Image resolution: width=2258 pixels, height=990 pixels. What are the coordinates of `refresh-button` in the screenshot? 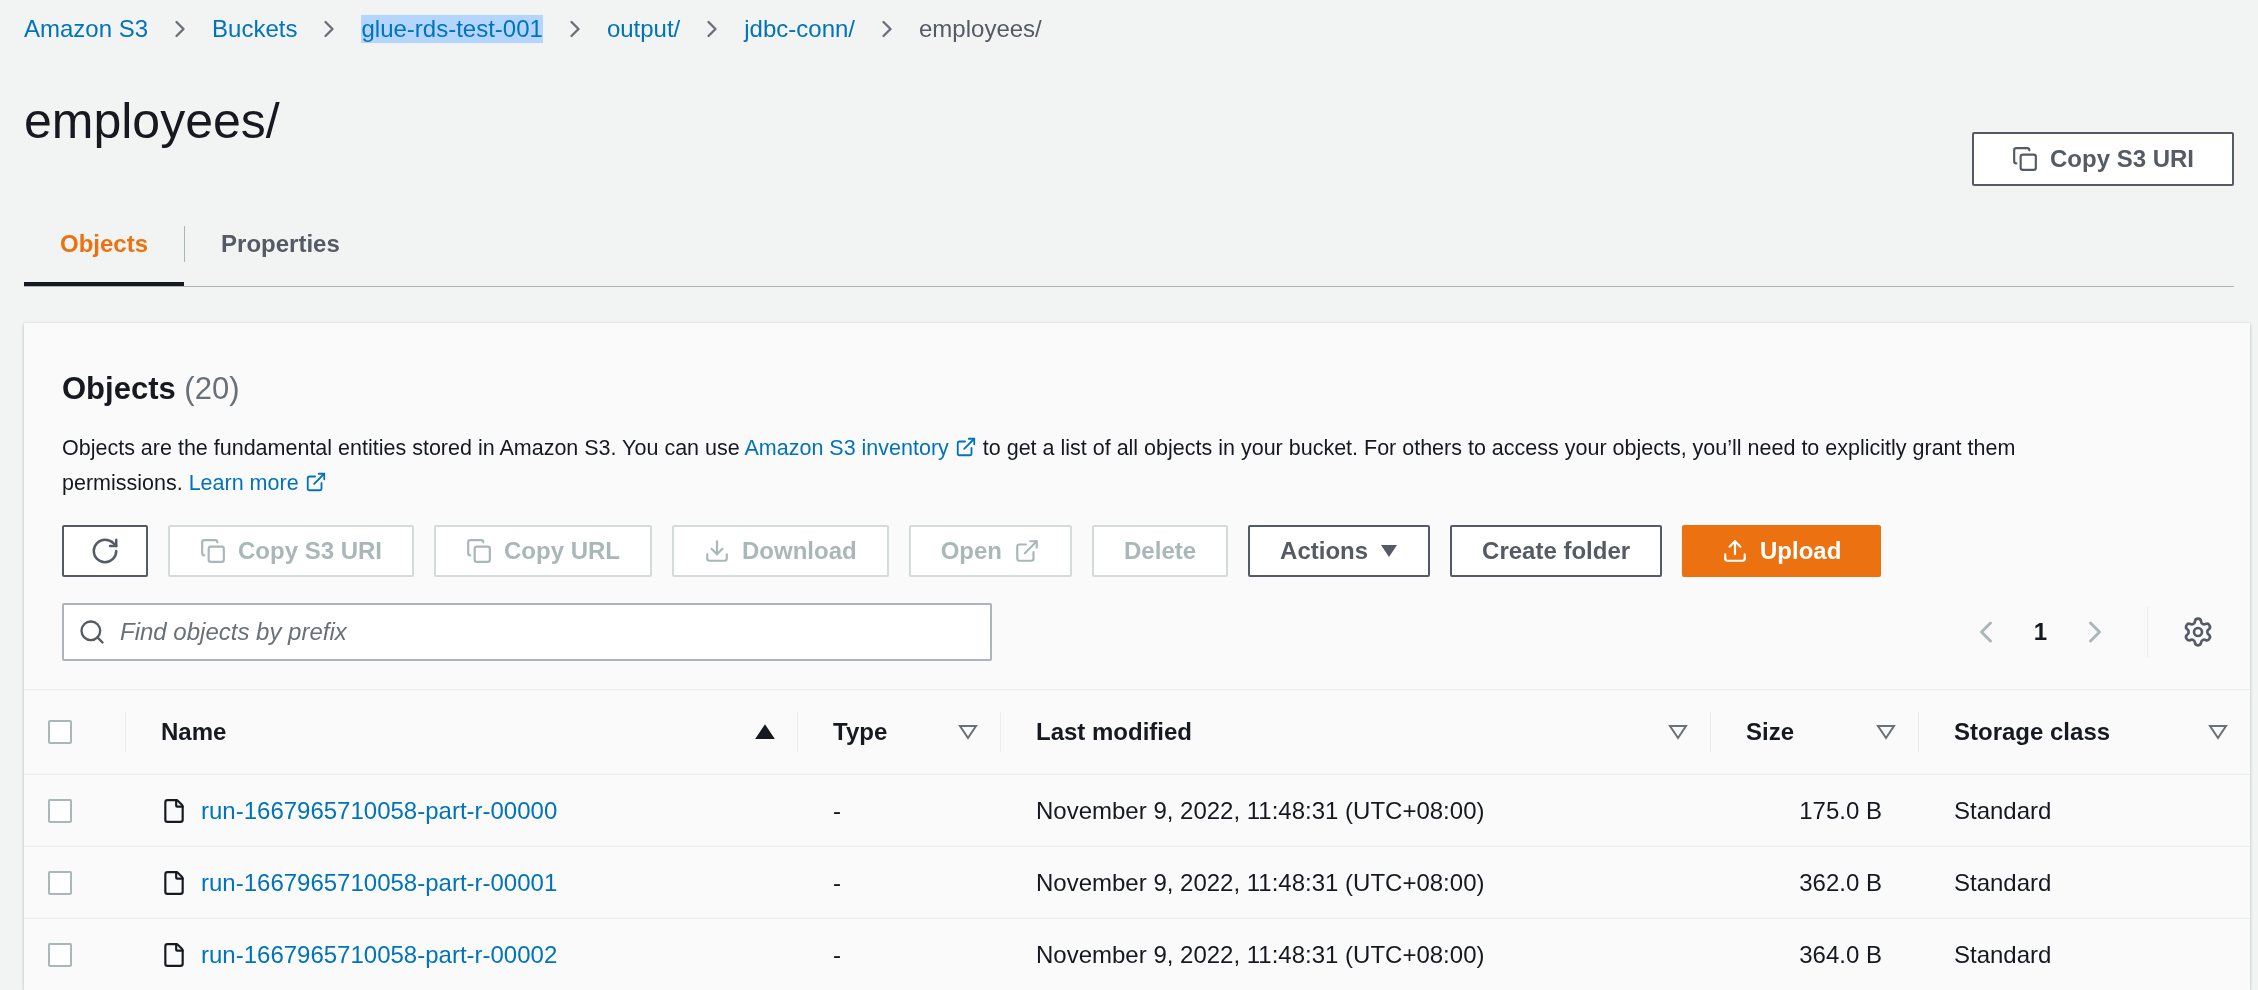 It's located at (105, 551).